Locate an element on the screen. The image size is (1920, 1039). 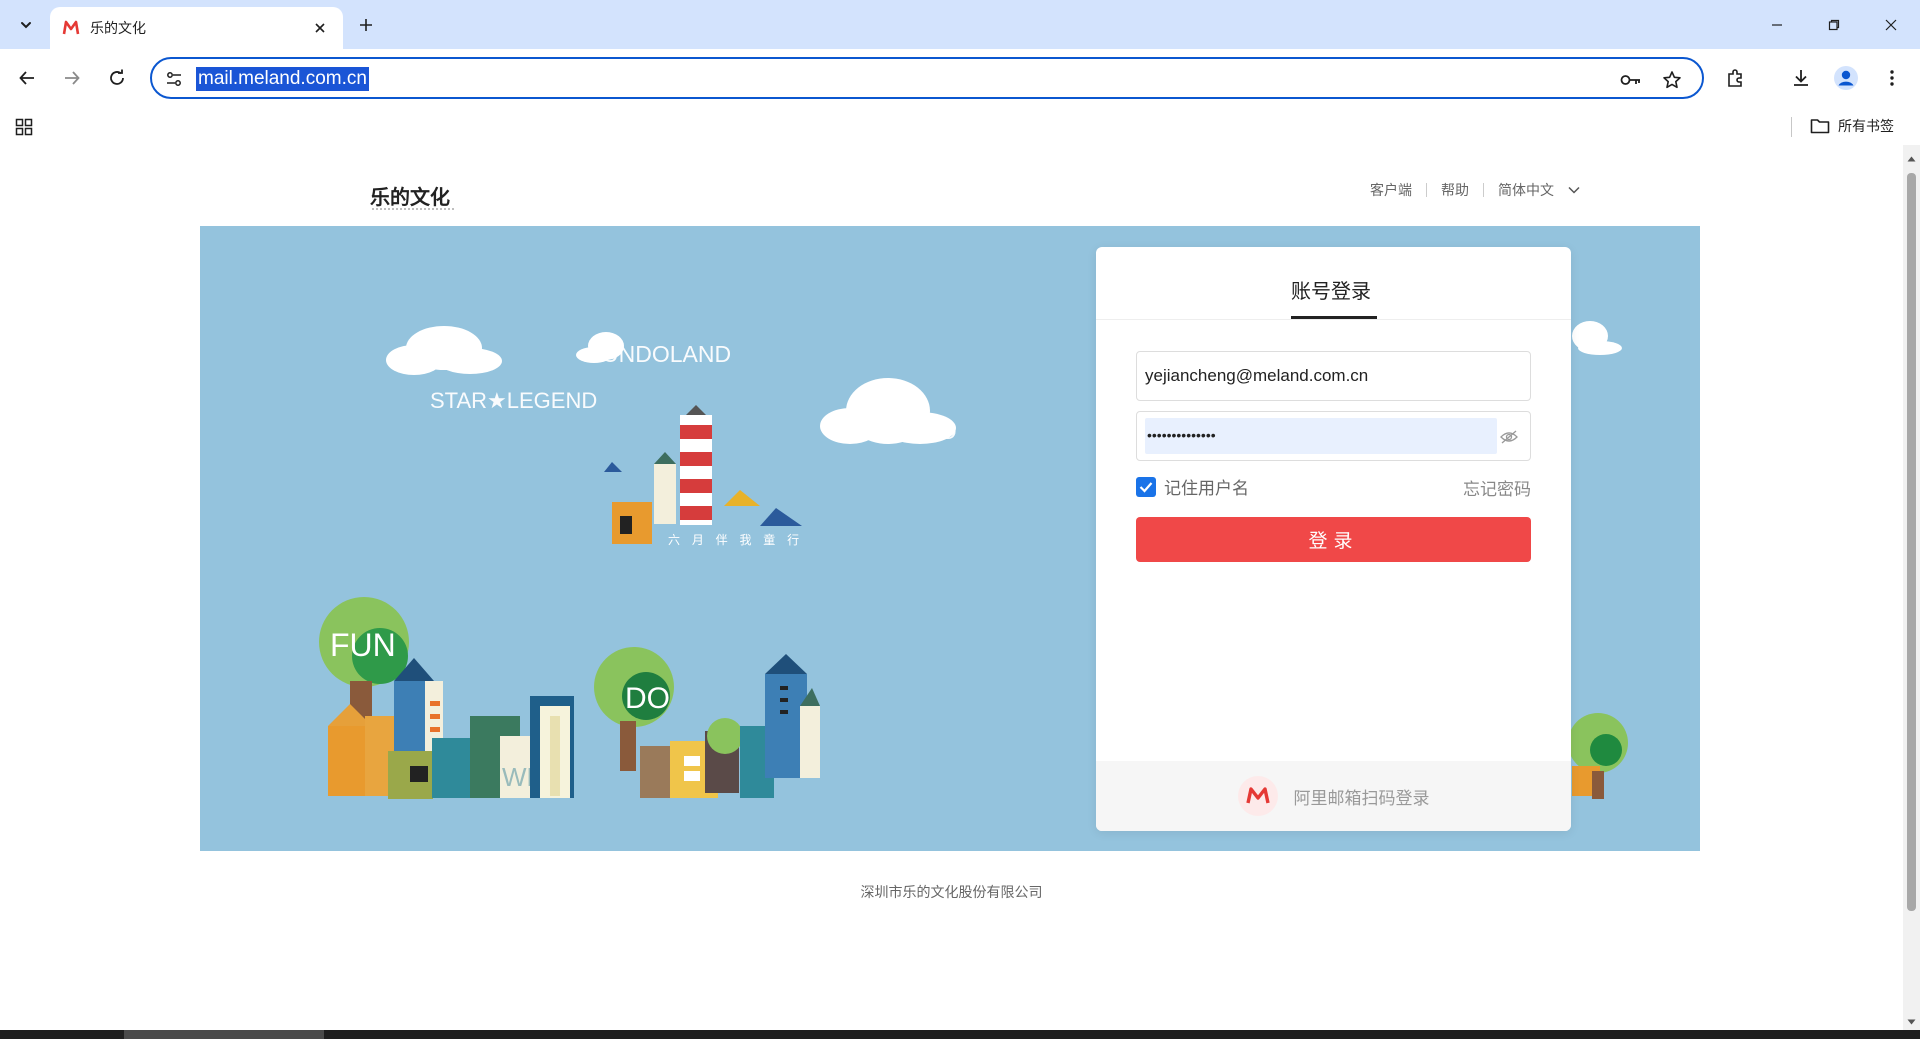
qr-login-bar: 阿里邮箱扫码登录 is located at coordinates (1333, 796).